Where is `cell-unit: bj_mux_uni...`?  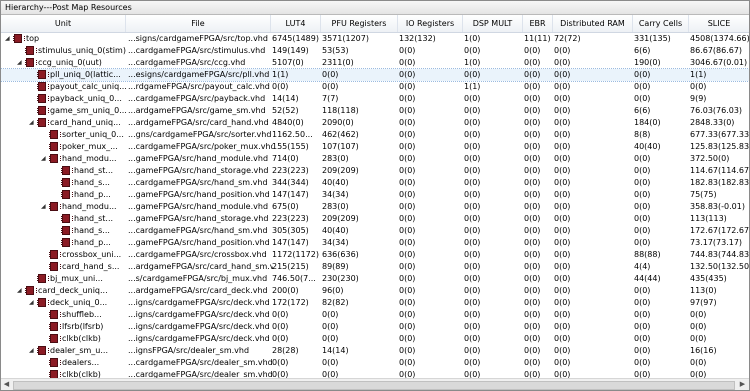 cell-unit: bj_mux_uni... is located at coordinates (63, 279).